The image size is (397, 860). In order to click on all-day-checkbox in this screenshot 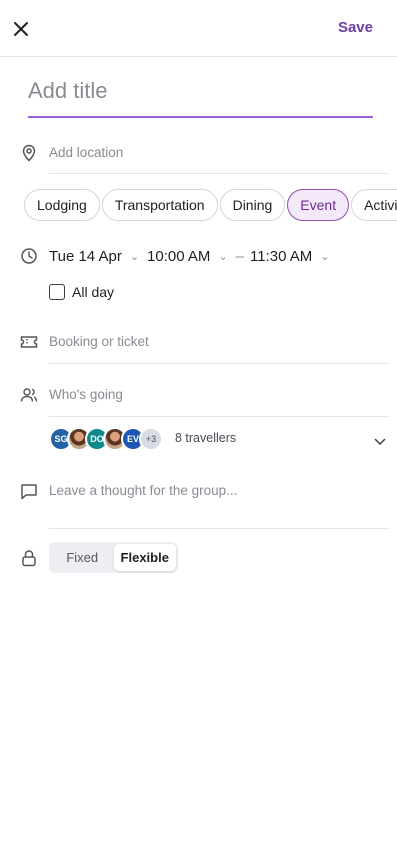, I will do `click(57, 292)`.